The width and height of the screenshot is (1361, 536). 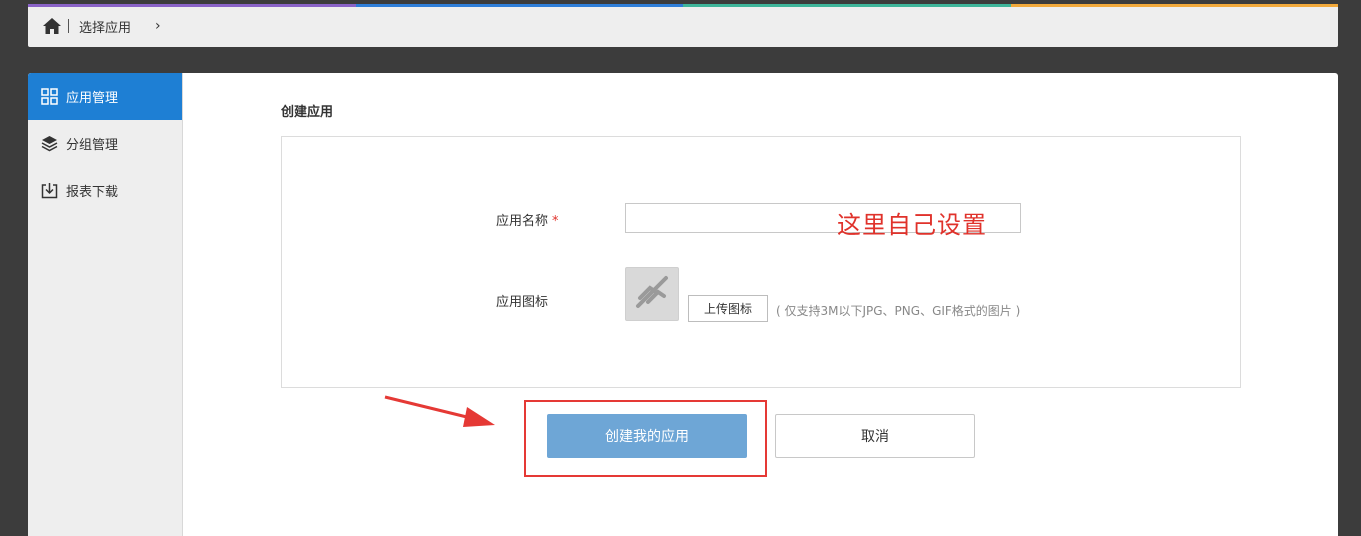 I want to click on sidebar: 应用管理 分组管理 报表下载, so click(x=105, y=304).